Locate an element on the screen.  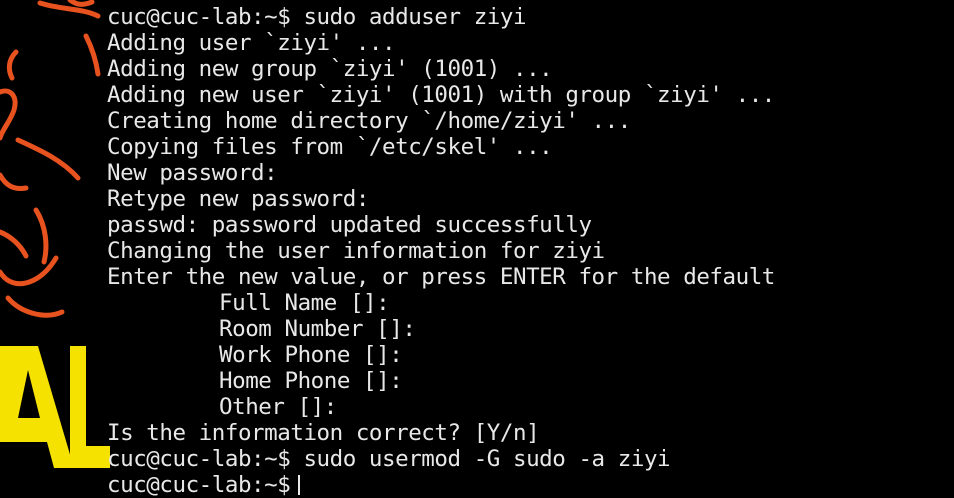
terminal-output-line: Changing the user information for ziyi is located at coordinates (356, 251).